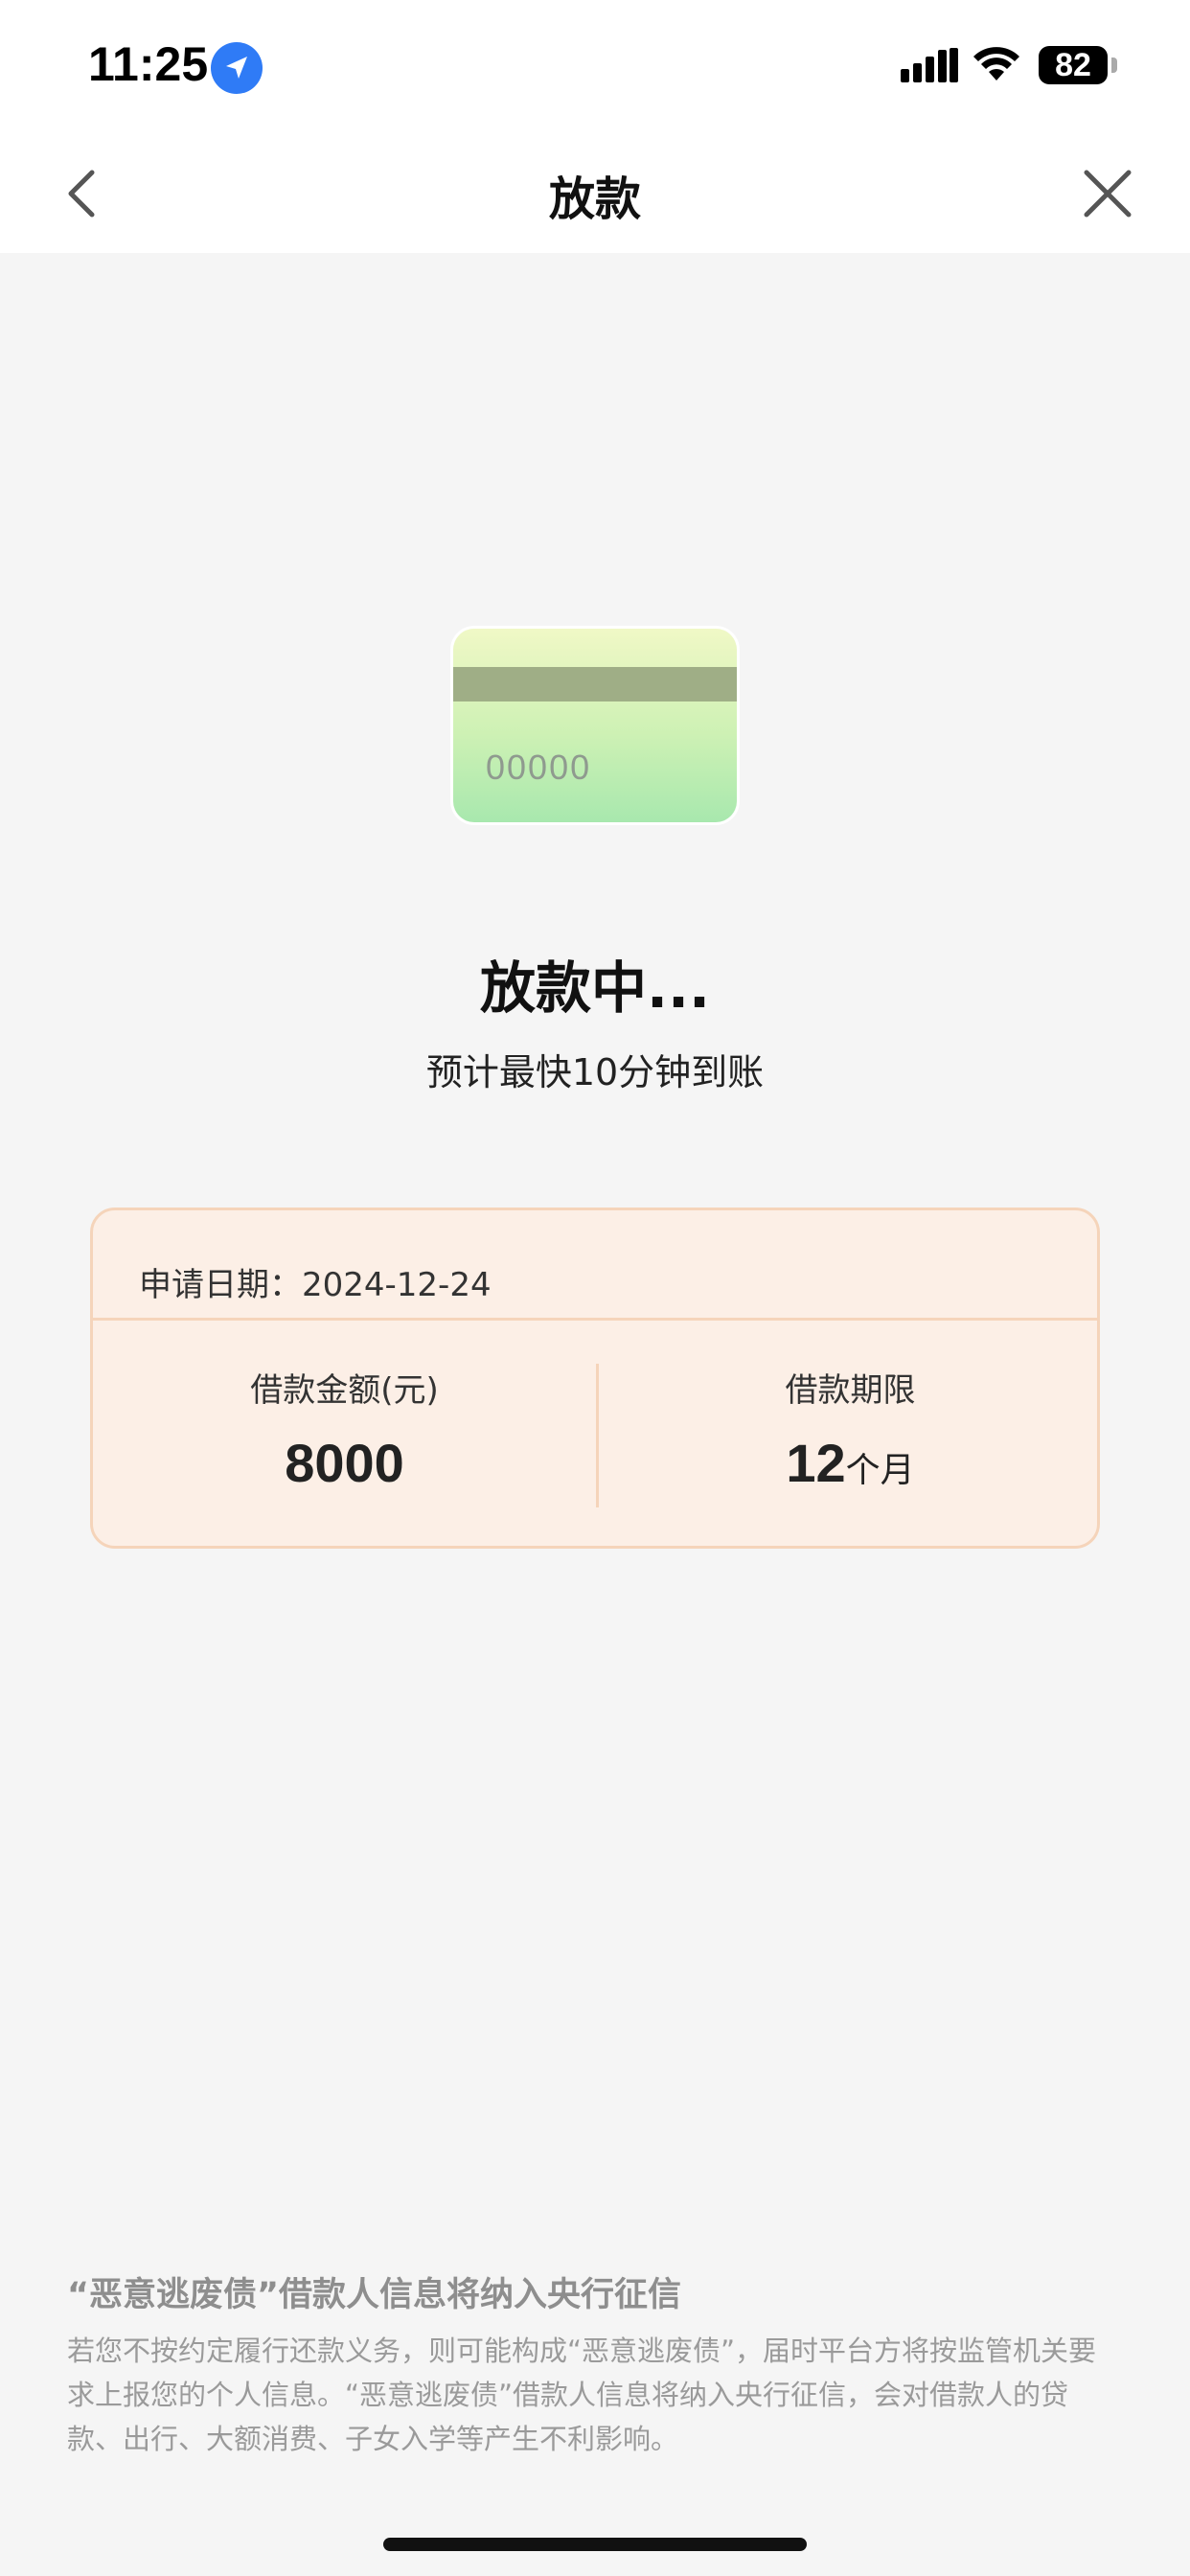  I want to click on info-divider, so click(595, 1319).